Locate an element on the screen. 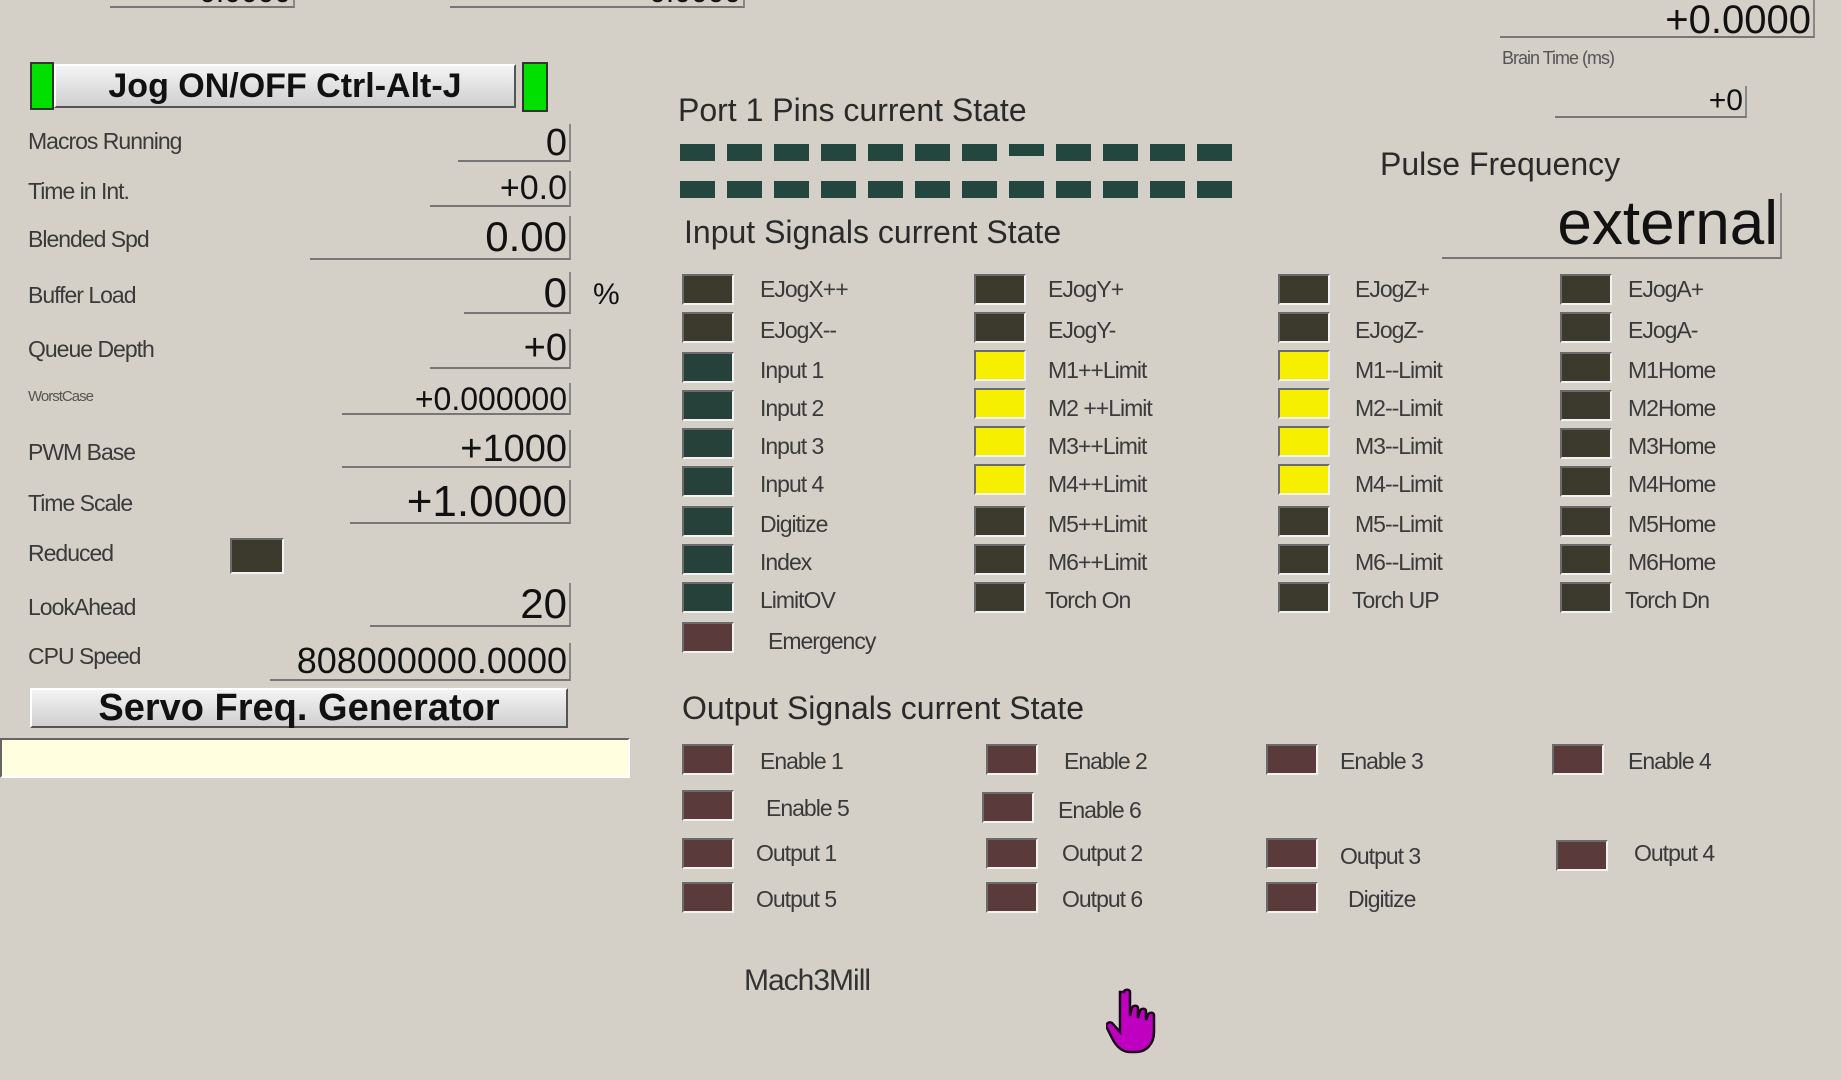 This screenshot has height=1080, width=1841. profile-name: Mach3Mill is located at coordinates (807, 980).